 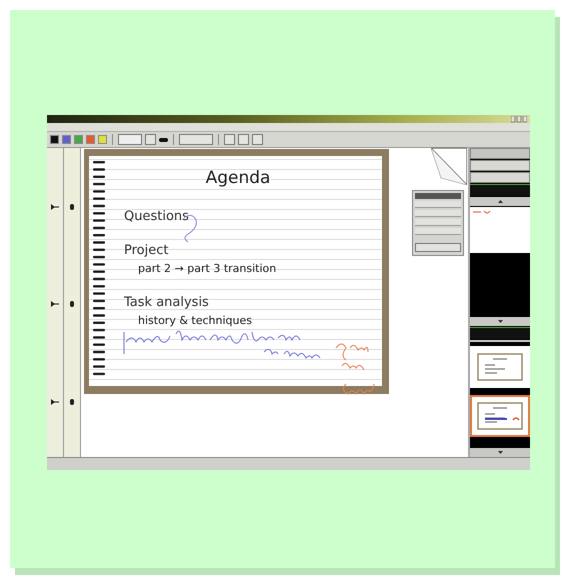 What do you see at coordinates (147, 251) in the screenshot?
I see `slide-bullet: Project` at bounding box center [147, 251].